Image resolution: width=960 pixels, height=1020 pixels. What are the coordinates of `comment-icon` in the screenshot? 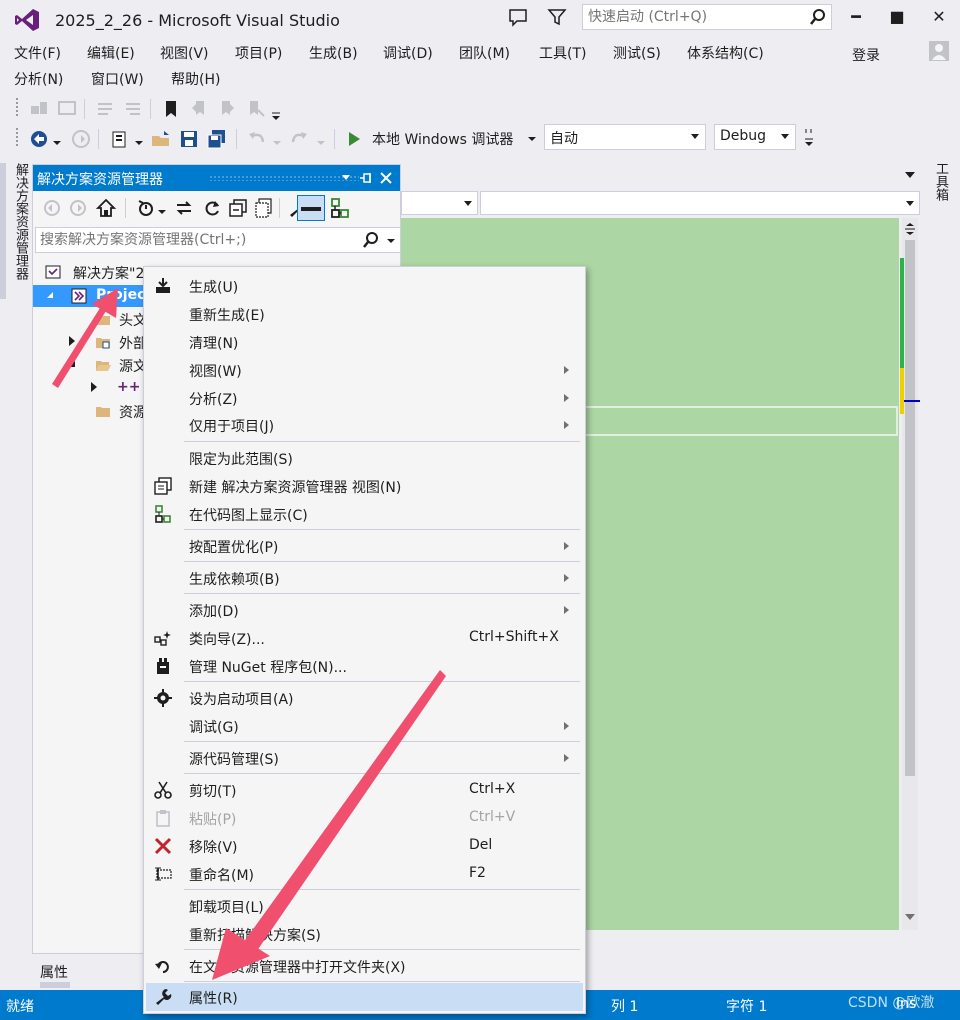 It's located at (105, 109).